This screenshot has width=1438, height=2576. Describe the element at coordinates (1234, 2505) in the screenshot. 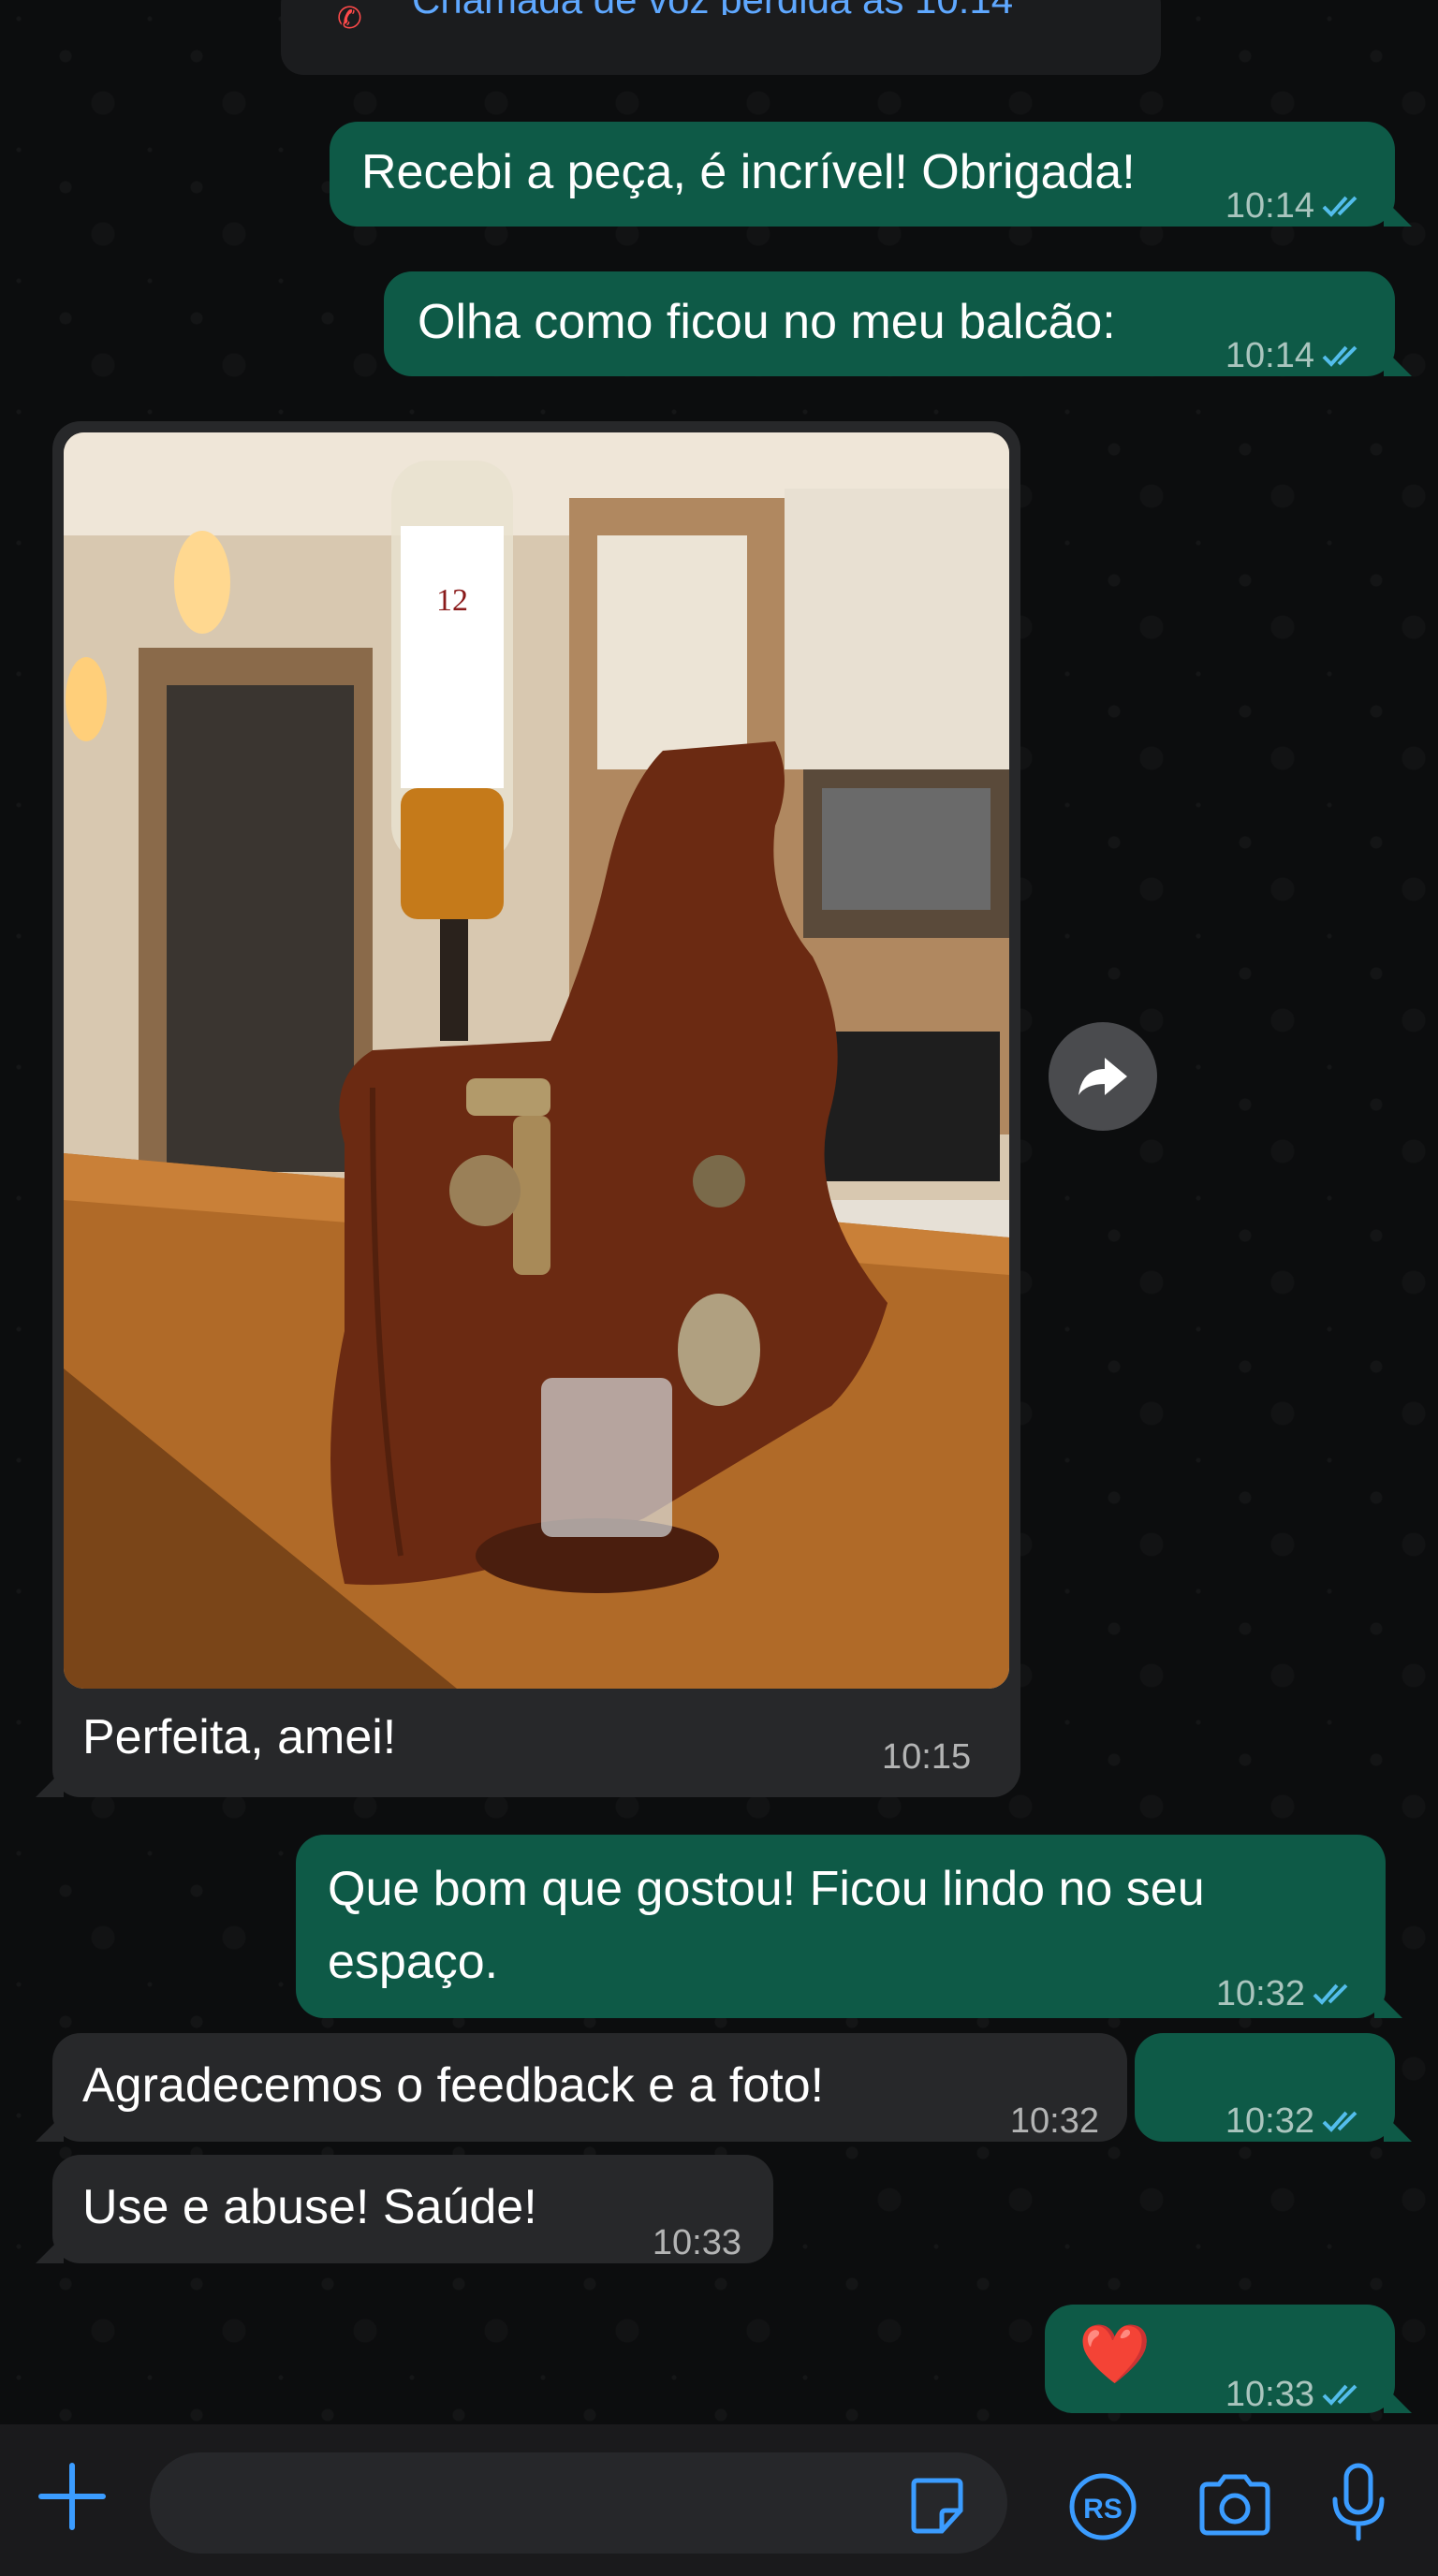

I see `camera-icon` at that location.